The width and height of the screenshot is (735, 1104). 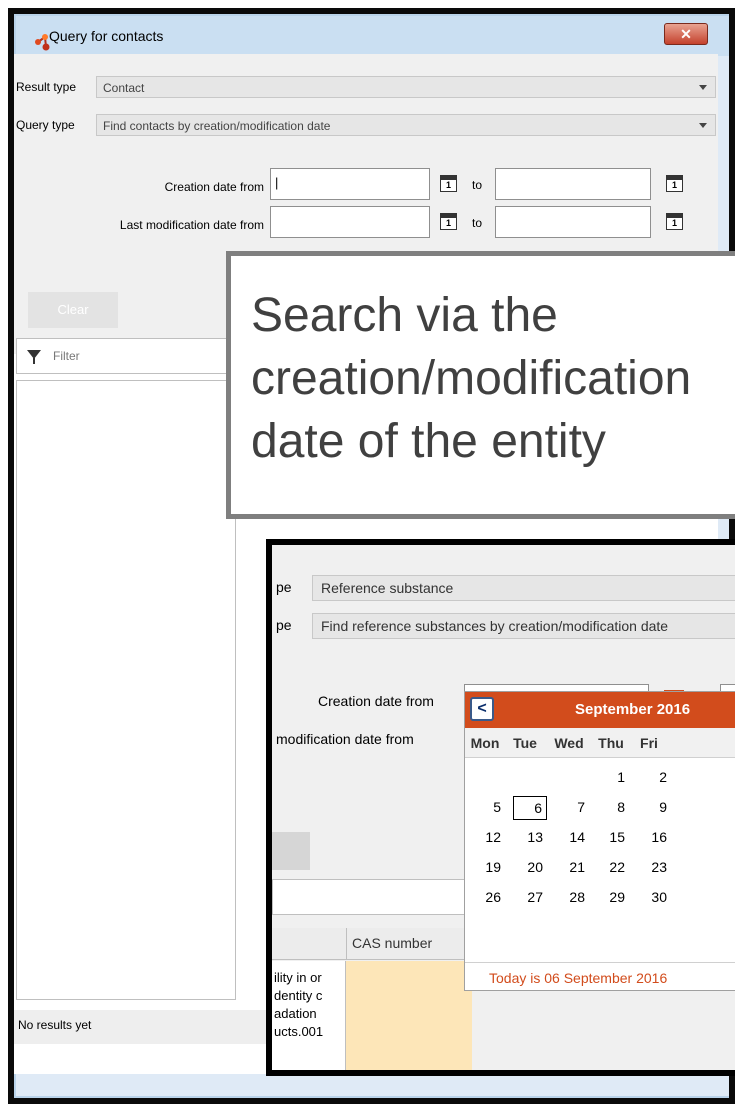 What do you see at coordinates (488, 838) in the screenshot?
I see `calendar-day: 12` at bounding box center [488, 838].